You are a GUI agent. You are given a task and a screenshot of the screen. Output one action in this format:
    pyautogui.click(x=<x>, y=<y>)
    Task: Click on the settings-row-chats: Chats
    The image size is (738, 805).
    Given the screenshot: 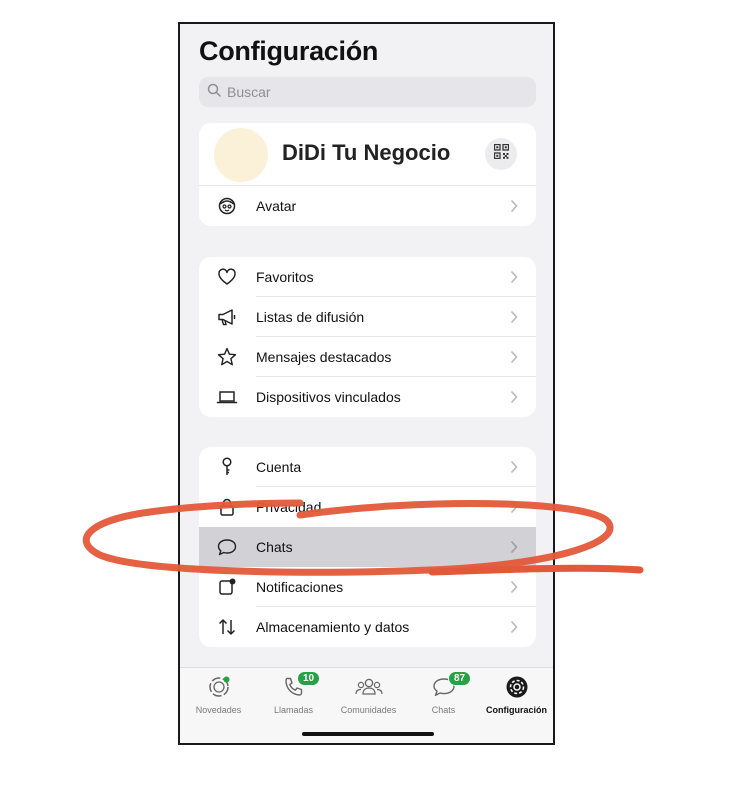 What is the action you would take?
    pyautogui.click(x=367, y=547)
    